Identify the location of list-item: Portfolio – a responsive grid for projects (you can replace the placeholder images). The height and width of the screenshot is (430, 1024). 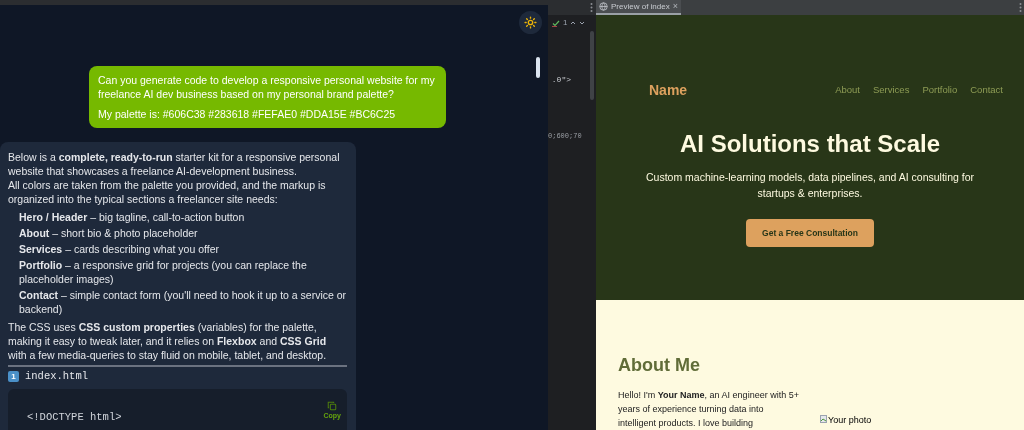
(163, 272).